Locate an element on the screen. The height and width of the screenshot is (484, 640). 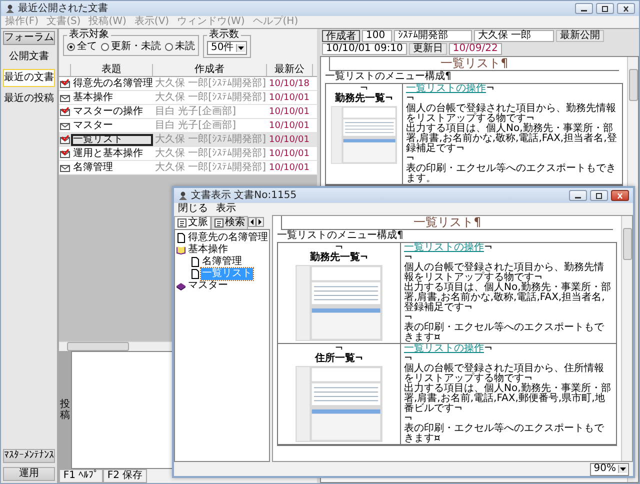
forum-button: フォーラム is located at coordinates (29, 38).